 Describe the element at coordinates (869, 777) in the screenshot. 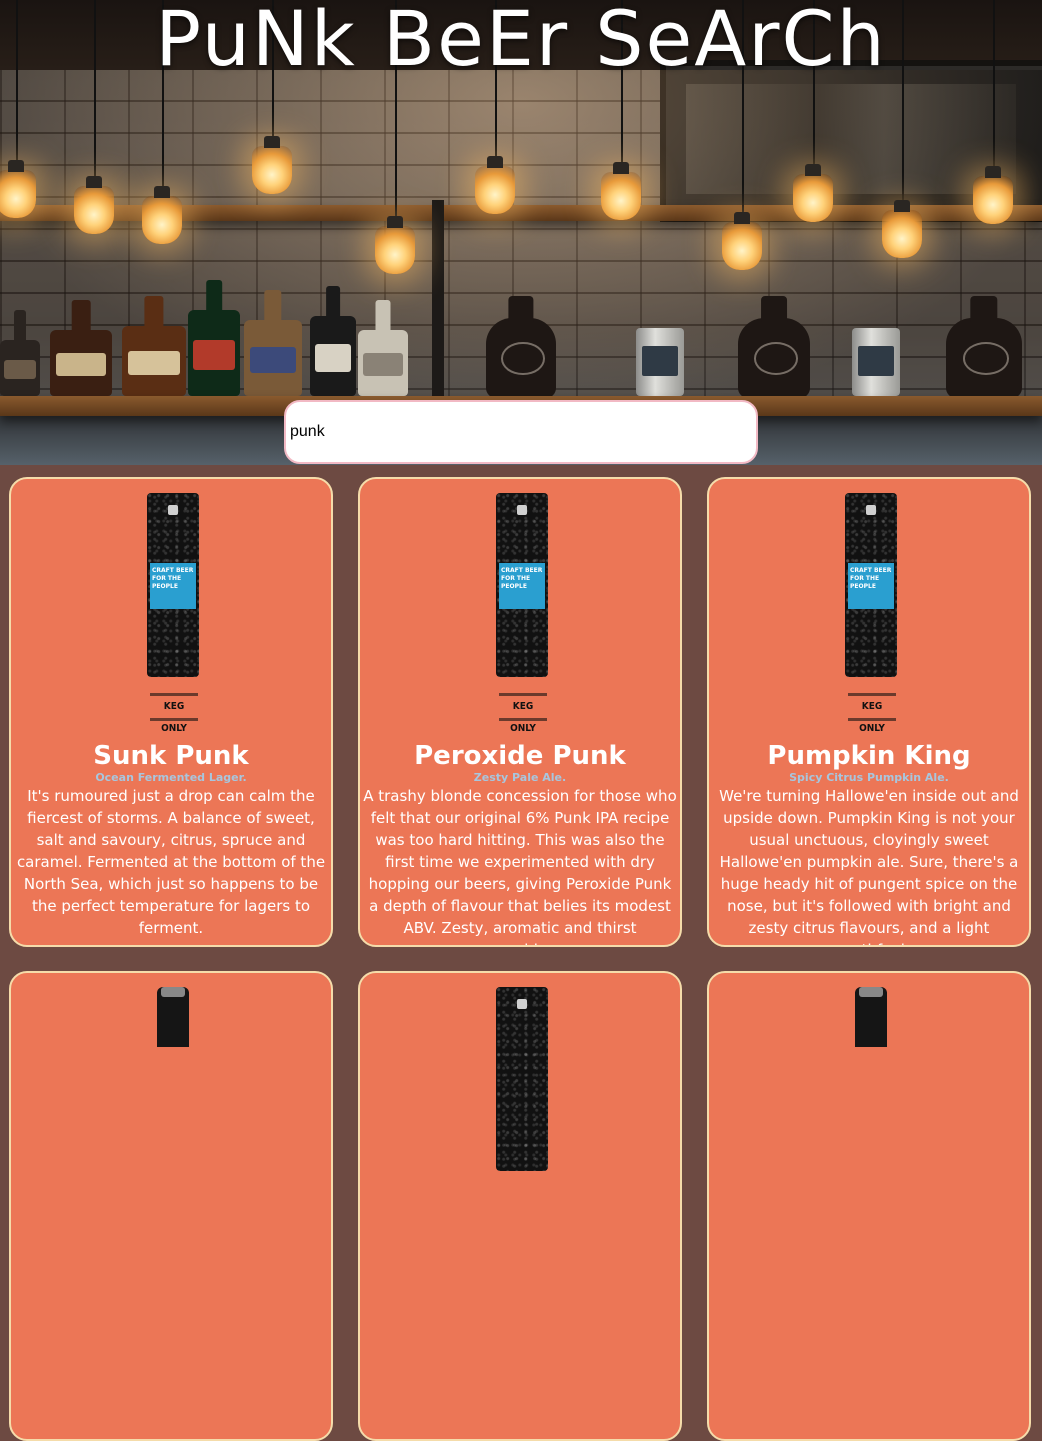

I see `beer-tagline: Spicy Citrus Pumpkin Ale.` at that location.